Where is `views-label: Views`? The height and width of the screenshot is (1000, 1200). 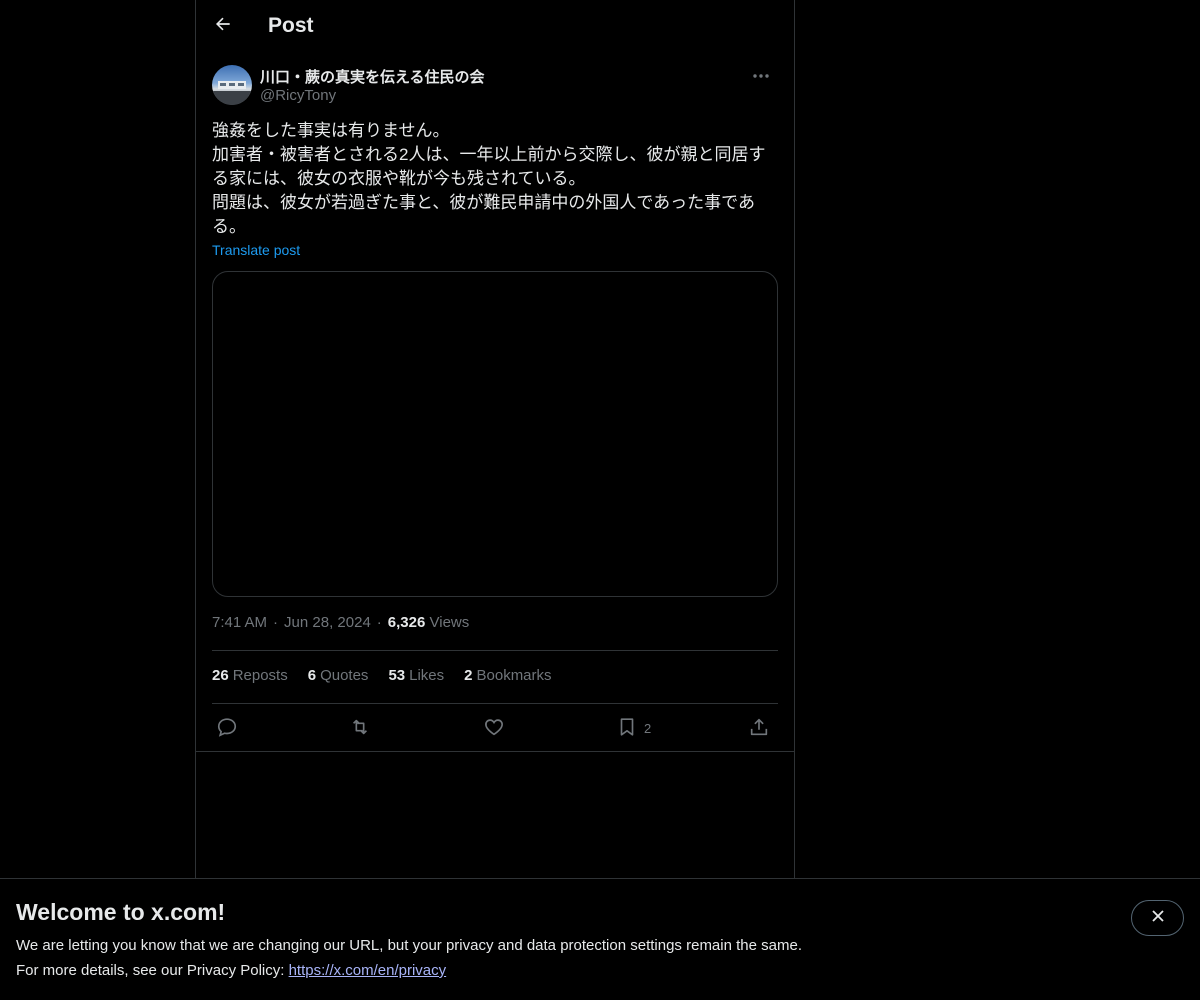
views-label: Views is located at coordinates (449, 622).